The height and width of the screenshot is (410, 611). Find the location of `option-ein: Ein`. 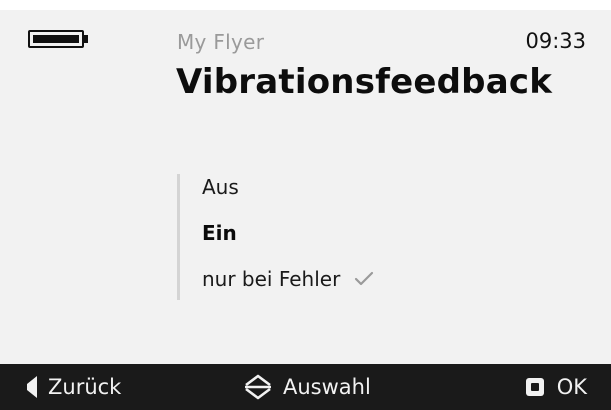

option-ein: Ein is located at coordinates (219, 233).